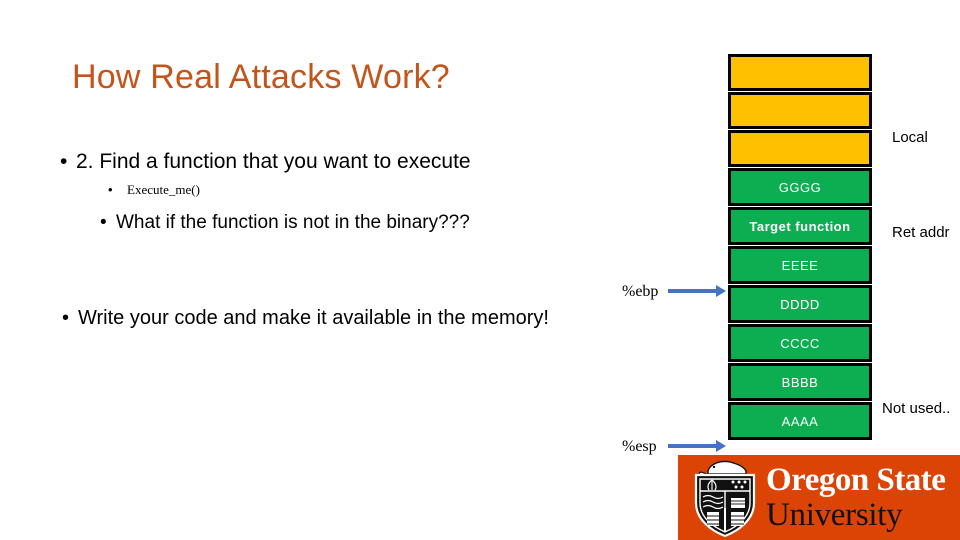 The image size is (960, 540). Describe the element at coordinates (921, 232) in the screenshot. I see `annotation-ret-addr: Ret addr` at that location.